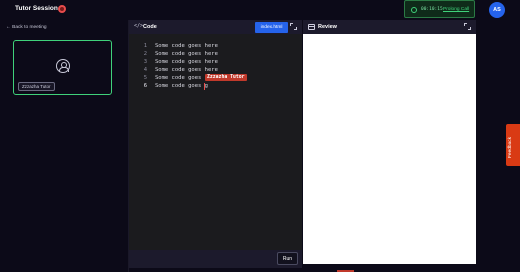  What do you see at coordinates (327, 27) in the screenshot?
I see `review-panel-title: Review` at bounding box center [327, 27].